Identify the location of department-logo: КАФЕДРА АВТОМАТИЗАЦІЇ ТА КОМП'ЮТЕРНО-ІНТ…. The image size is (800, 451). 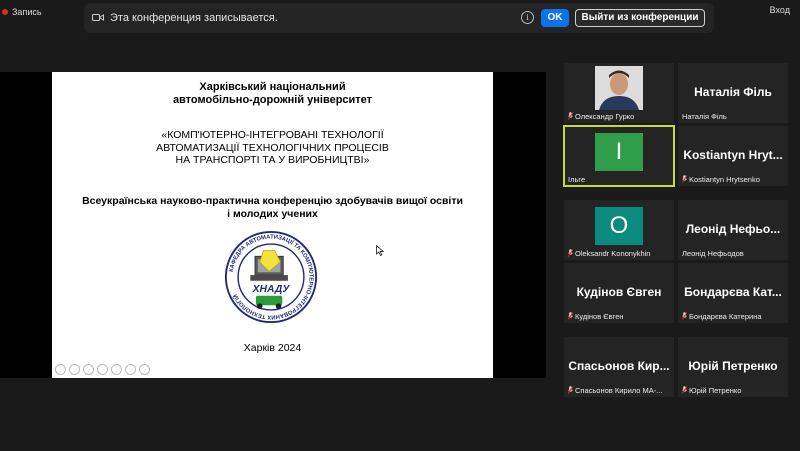
(271, 277).